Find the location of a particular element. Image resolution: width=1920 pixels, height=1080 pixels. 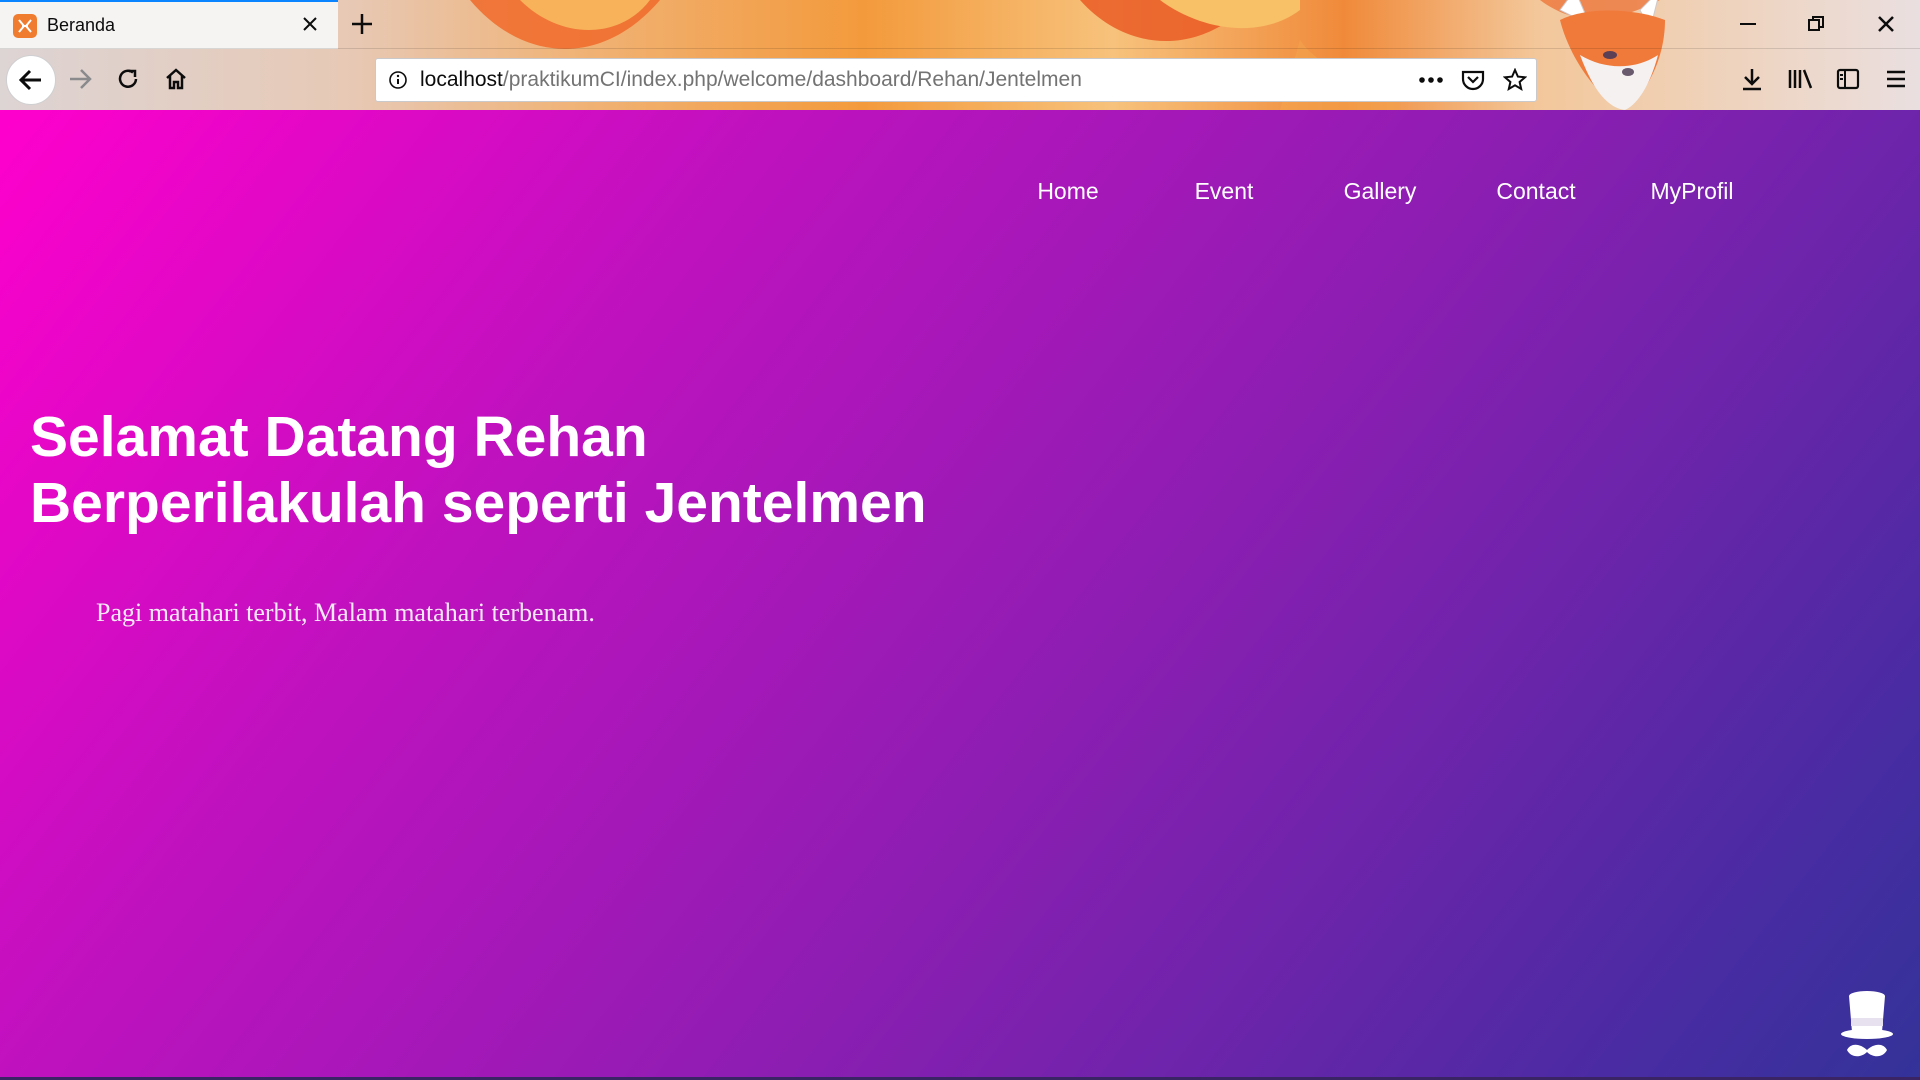

home-button is located at coordinates (176, 79).